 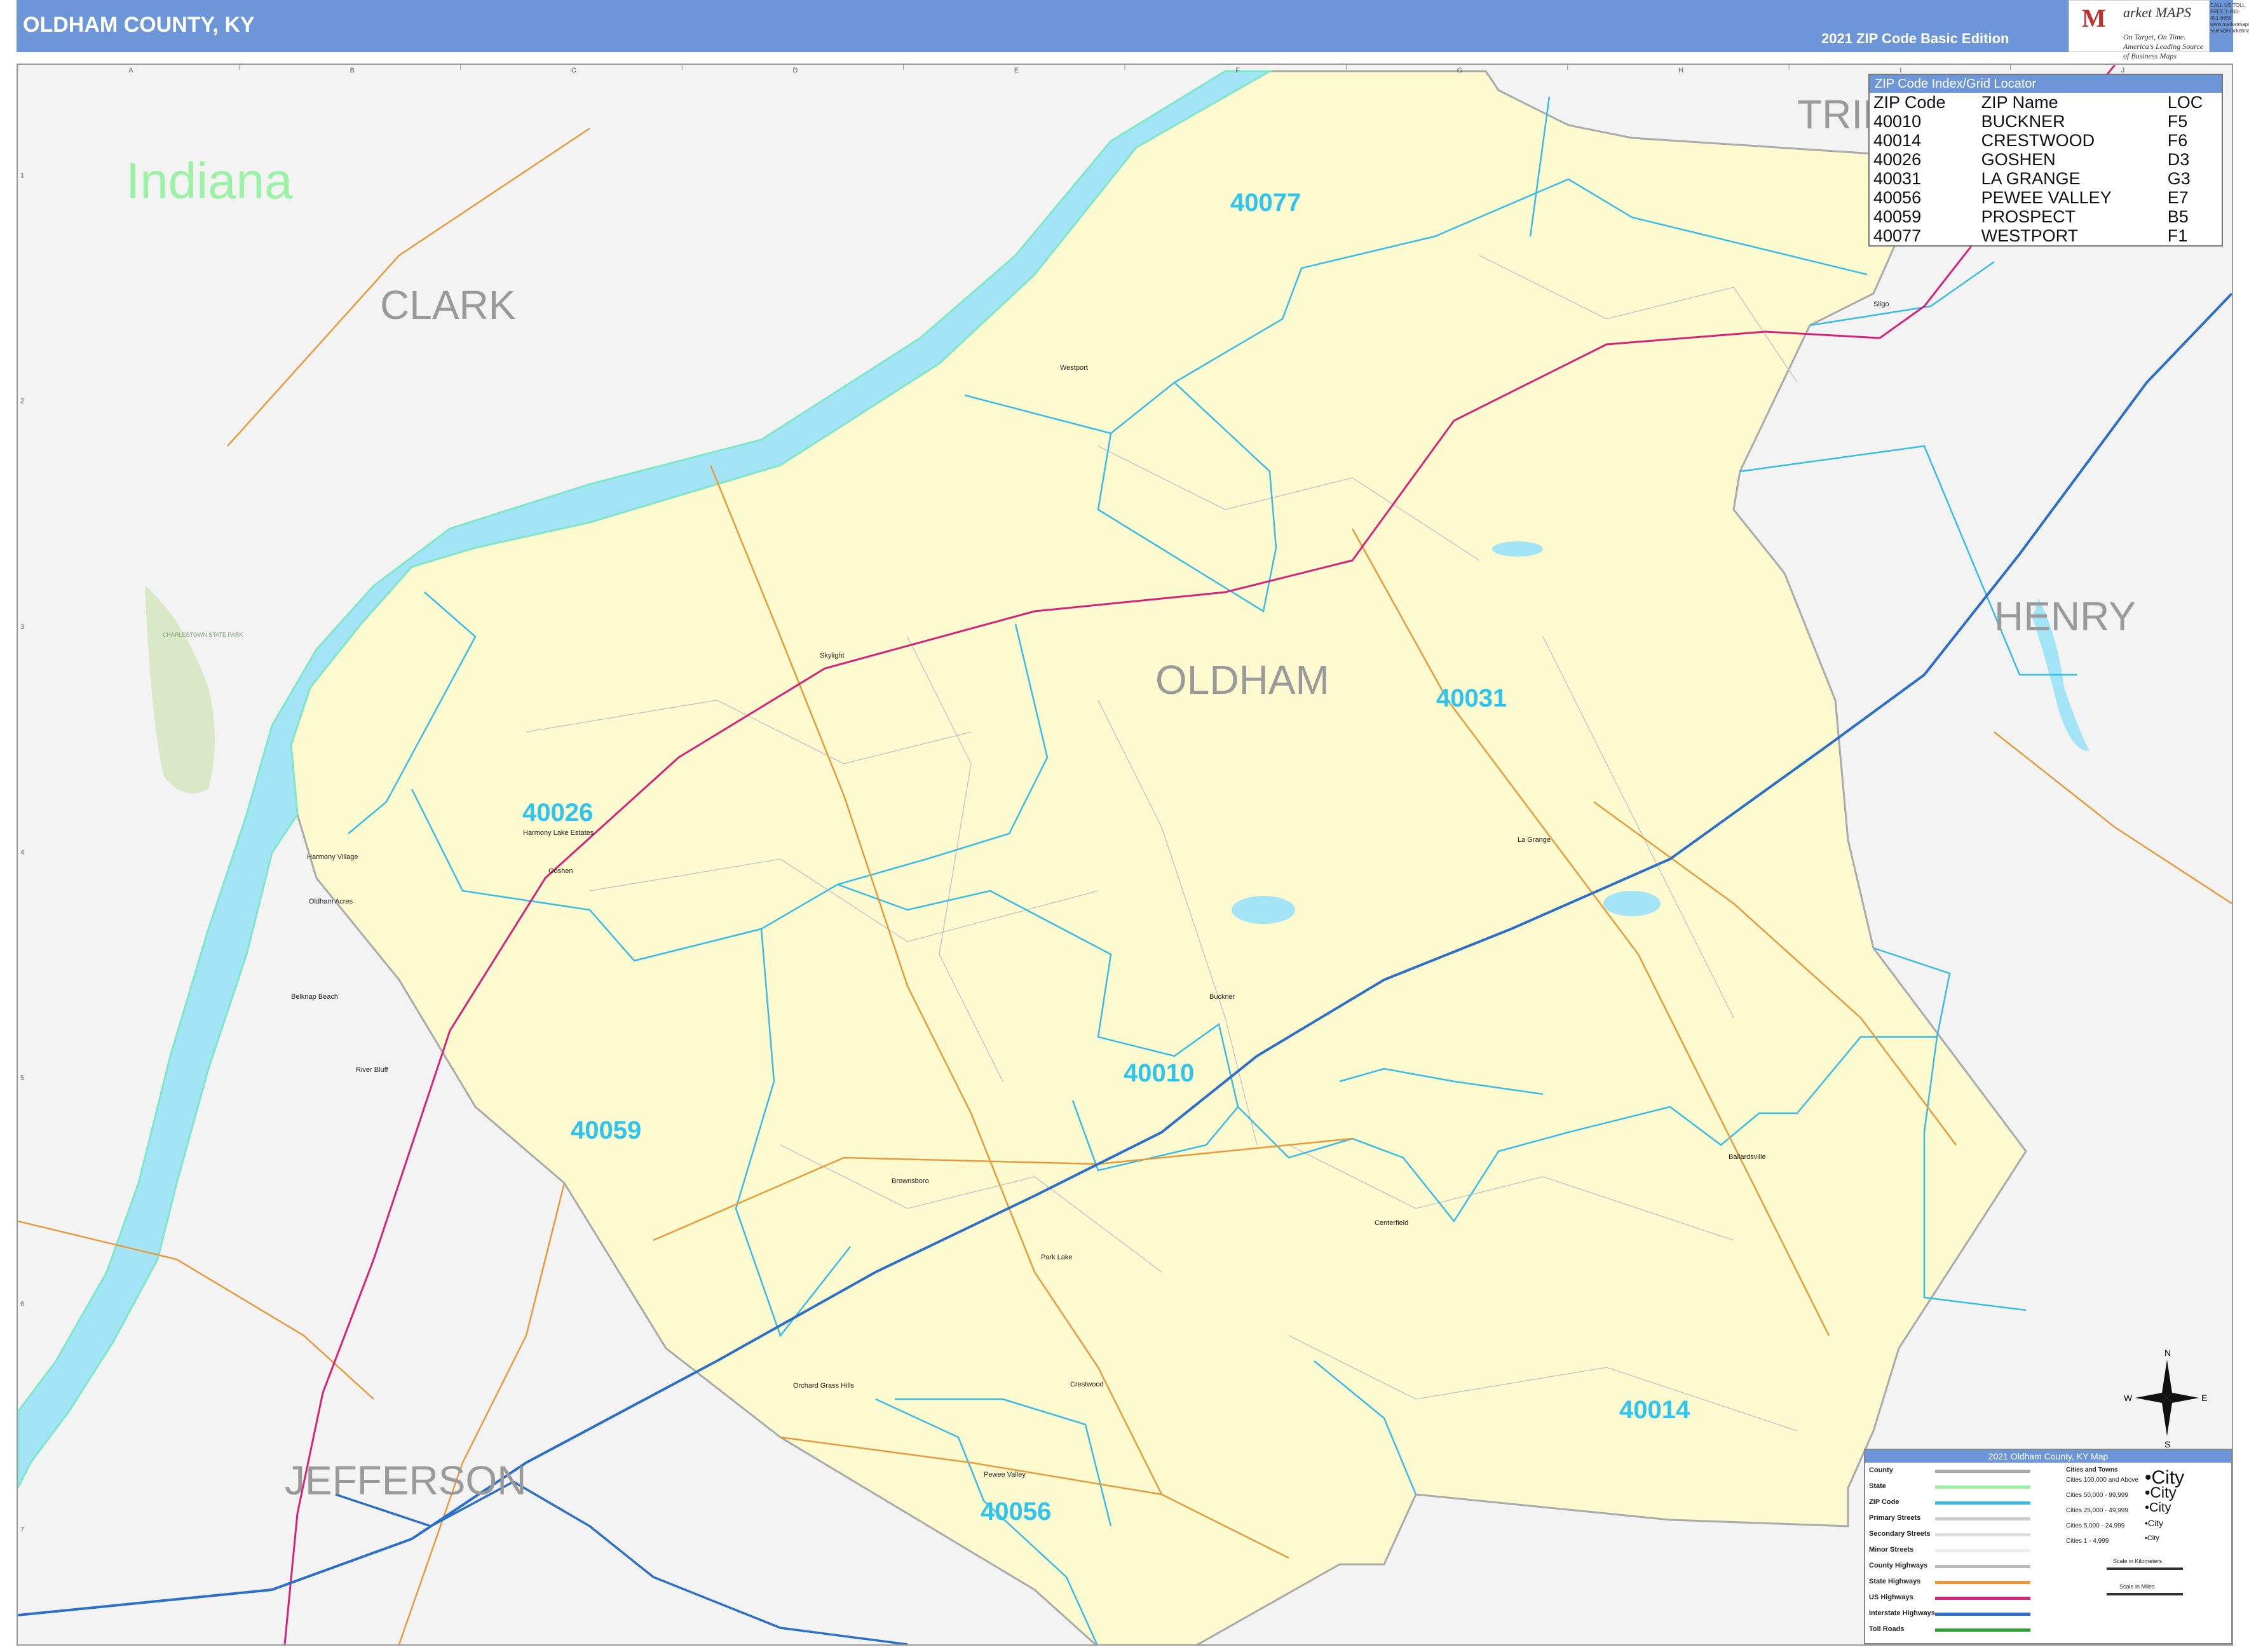 What do you see at coordinates (560, 871) in the screenshot?
I see `place-goshen: Goshen` at bounding box center [560, 871].